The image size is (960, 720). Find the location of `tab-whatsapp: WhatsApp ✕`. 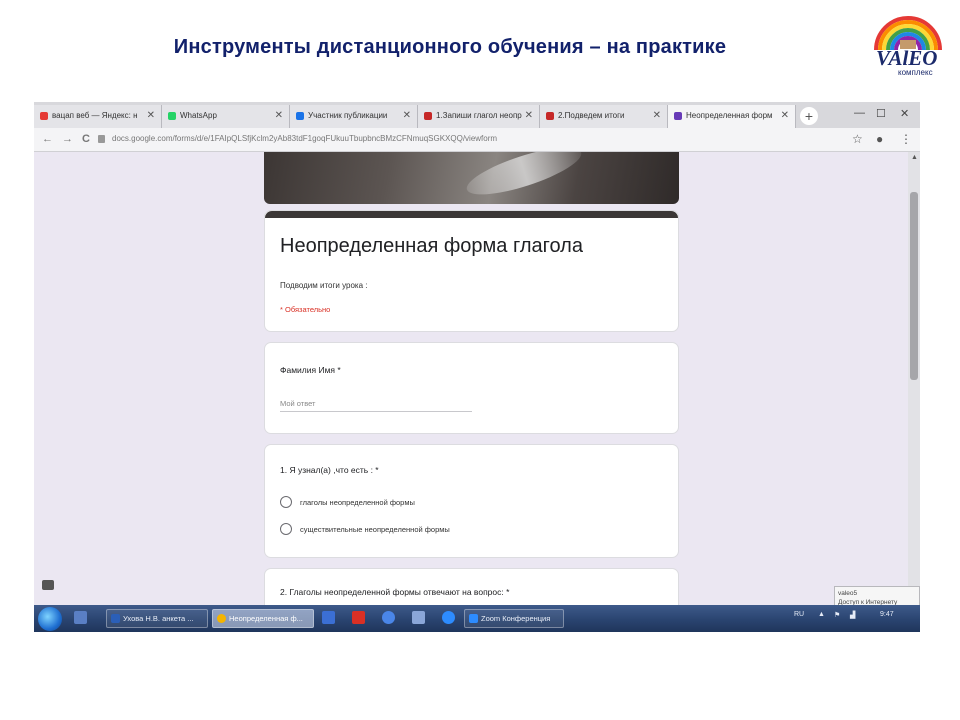

tab-whatsapp: WhatsApp ✕ is located at coordinates (226, 116).